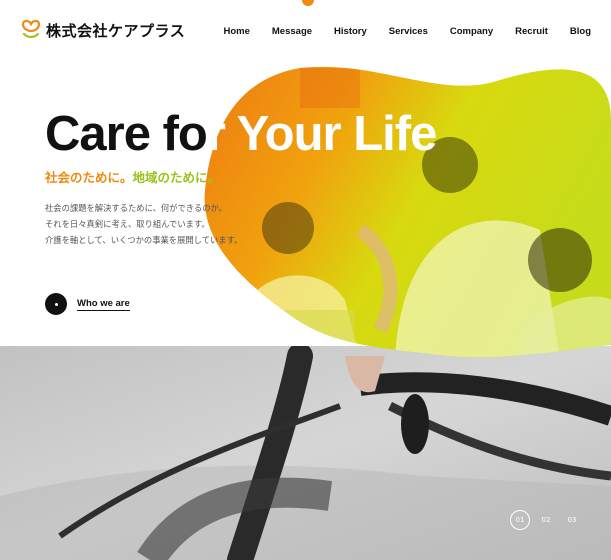  I want to click on nav-history: History, so click(350, 31).